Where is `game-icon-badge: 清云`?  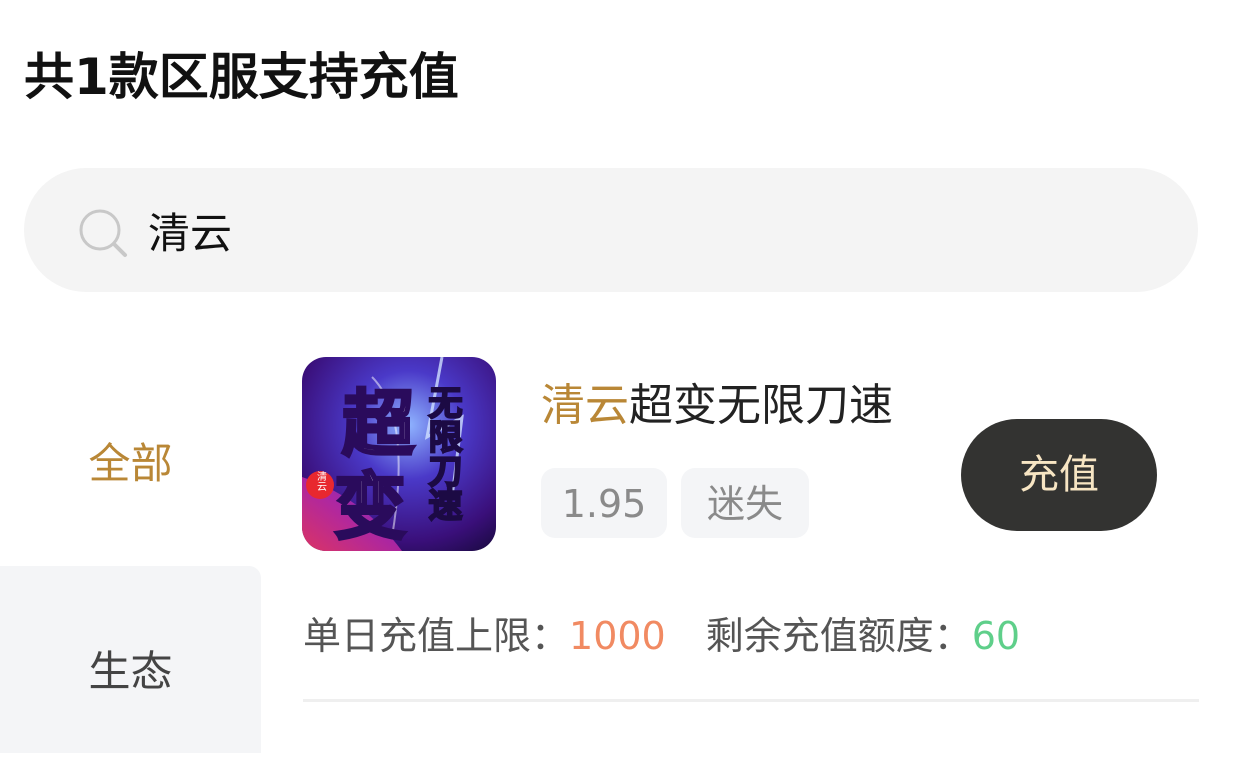 game-icon-badge: 清云 is located at coordinates (321, 481).